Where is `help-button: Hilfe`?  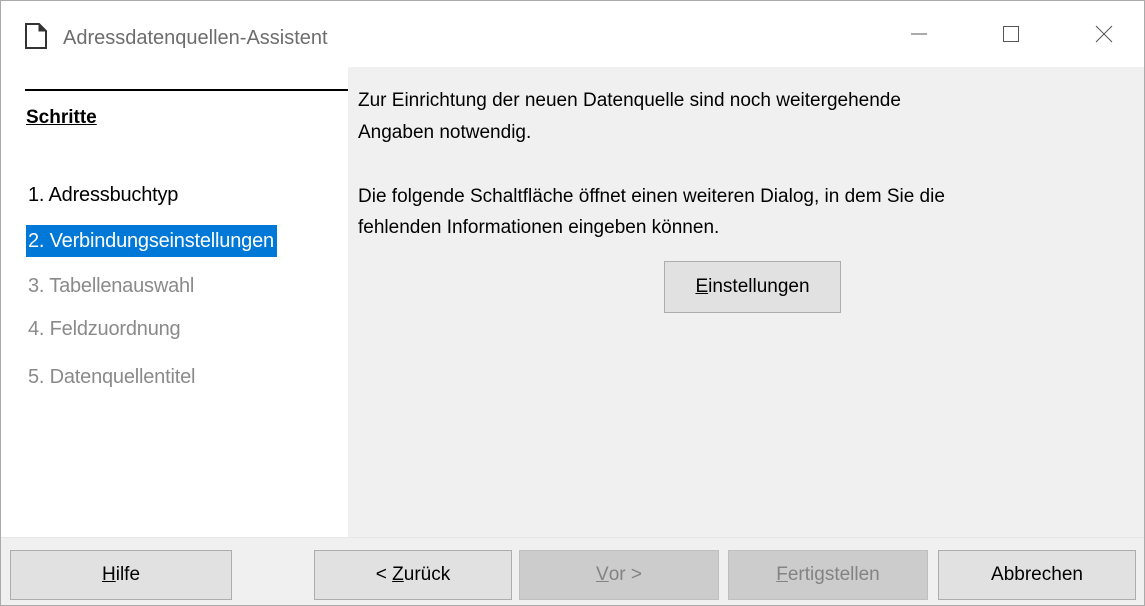 help-button: Hilfe is located at coordinates (121, 575).